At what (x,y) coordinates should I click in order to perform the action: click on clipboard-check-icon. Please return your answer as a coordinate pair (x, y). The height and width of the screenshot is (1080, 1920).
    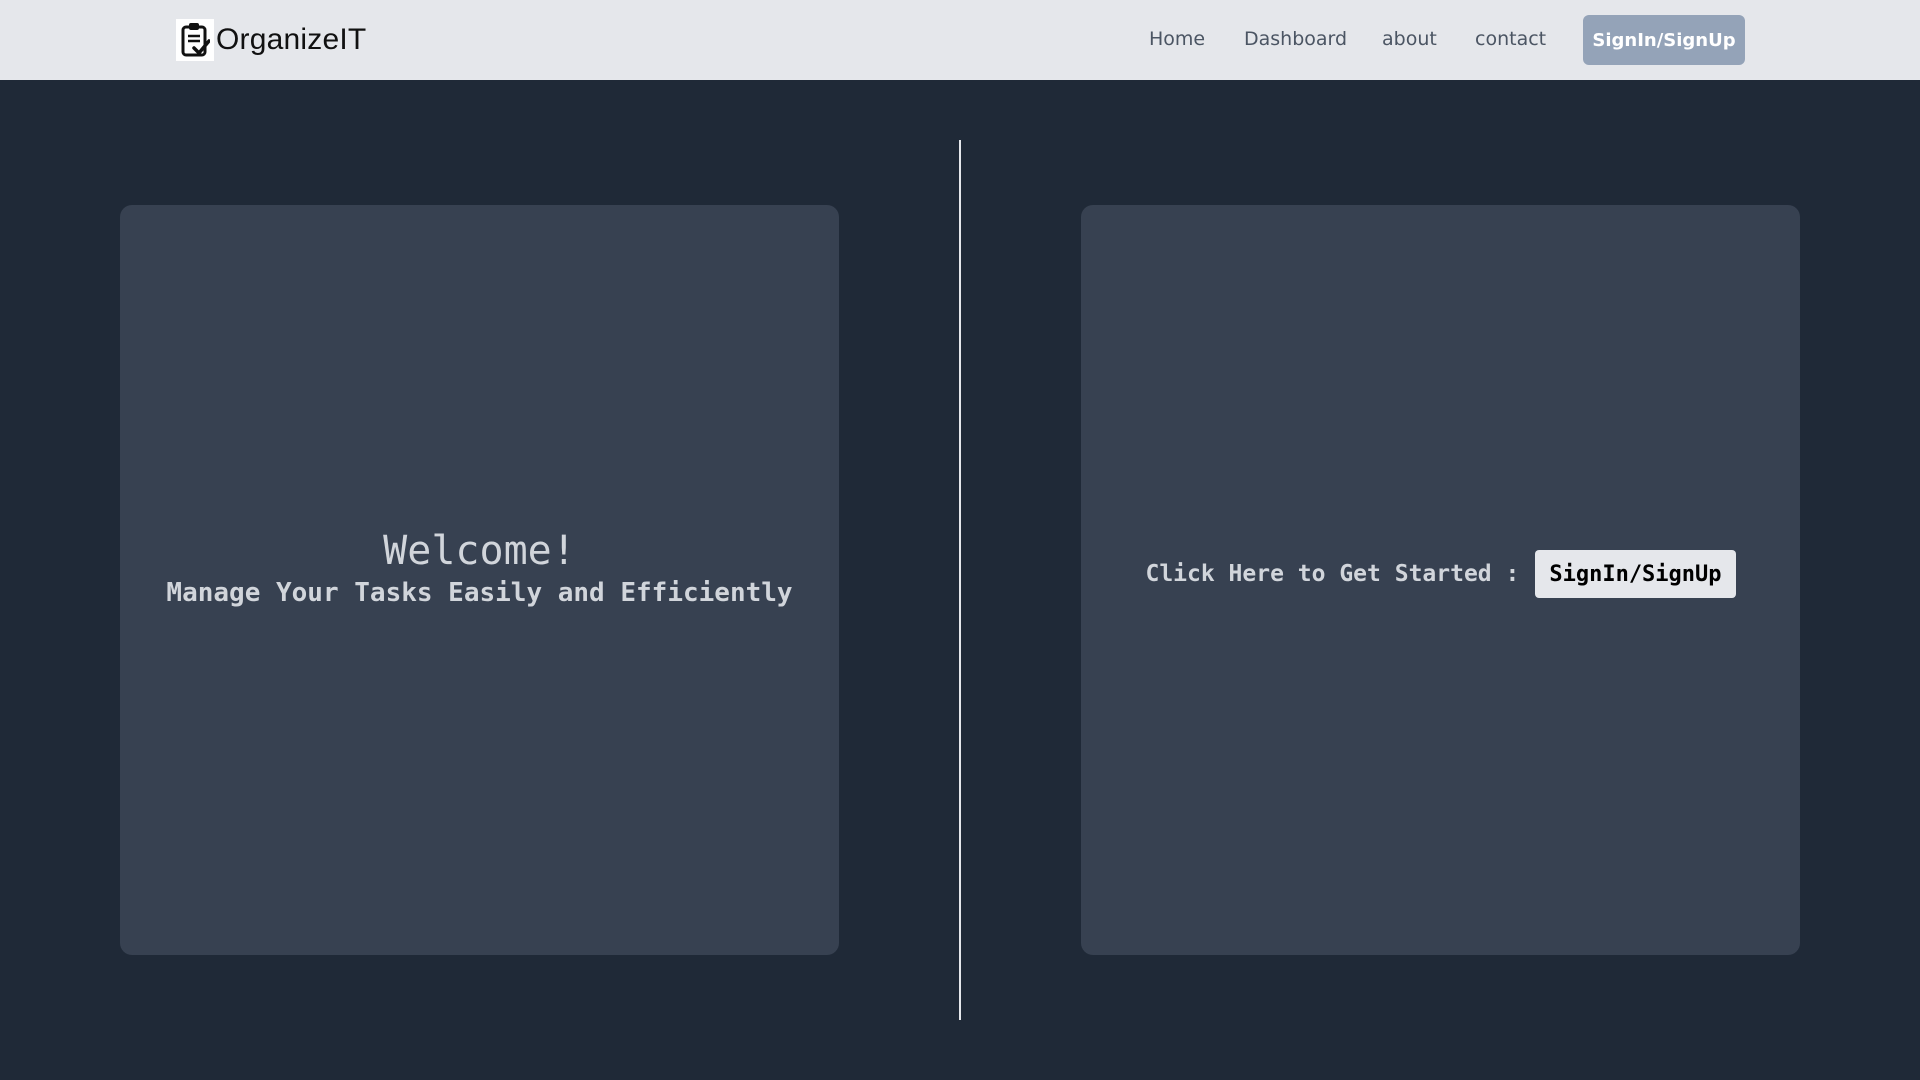
    Looking at the image, I should click on (195, 40).